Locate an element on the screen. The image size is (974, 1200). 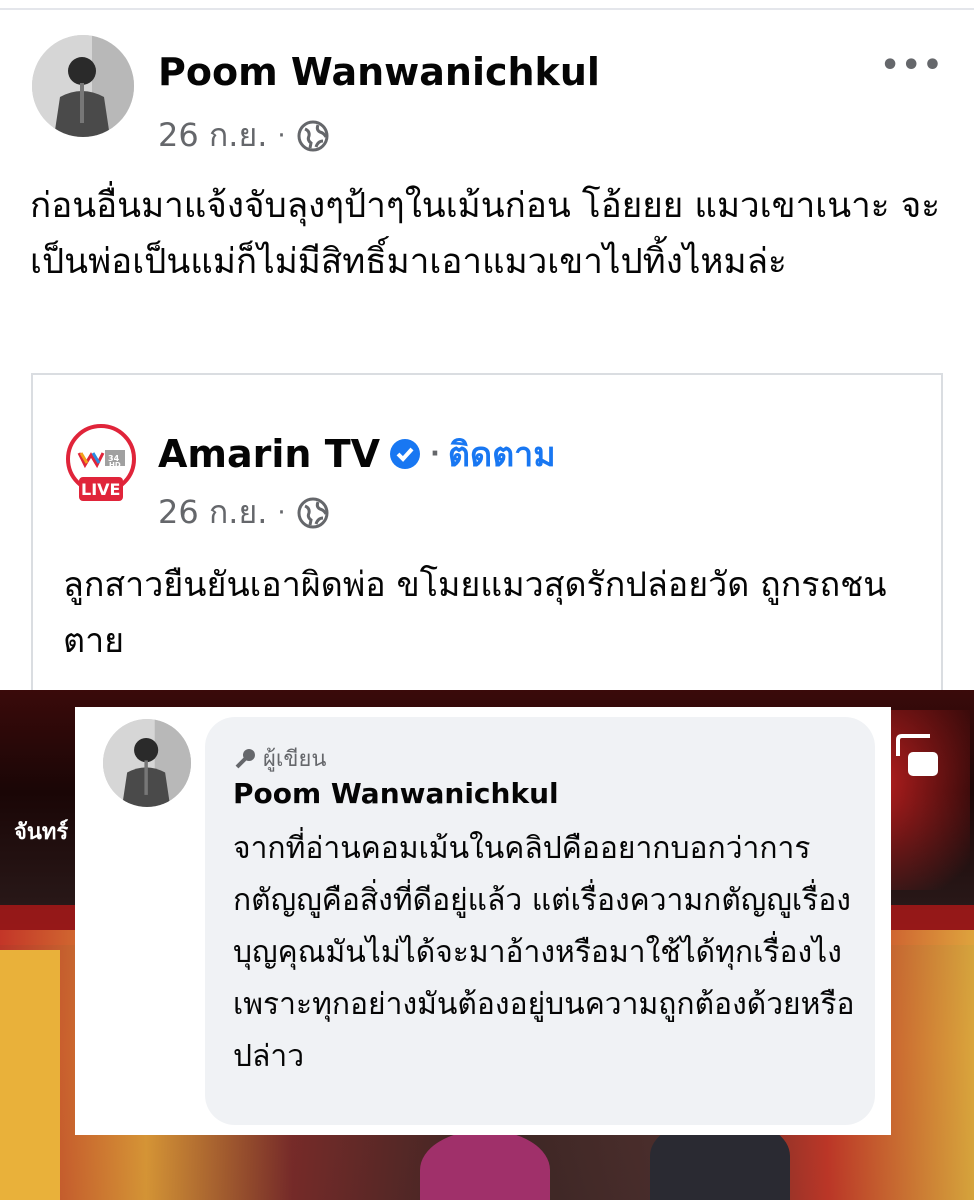
follow-button: ติดตาม is located at coordinates (502, 454).